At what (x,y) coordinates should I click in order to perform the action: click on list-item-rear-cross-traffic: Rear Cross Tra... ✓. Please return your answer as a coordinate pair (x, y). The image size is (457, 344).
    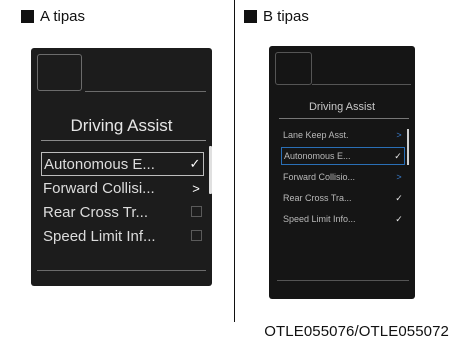
    Looking at the image, I should click on (343, 198).